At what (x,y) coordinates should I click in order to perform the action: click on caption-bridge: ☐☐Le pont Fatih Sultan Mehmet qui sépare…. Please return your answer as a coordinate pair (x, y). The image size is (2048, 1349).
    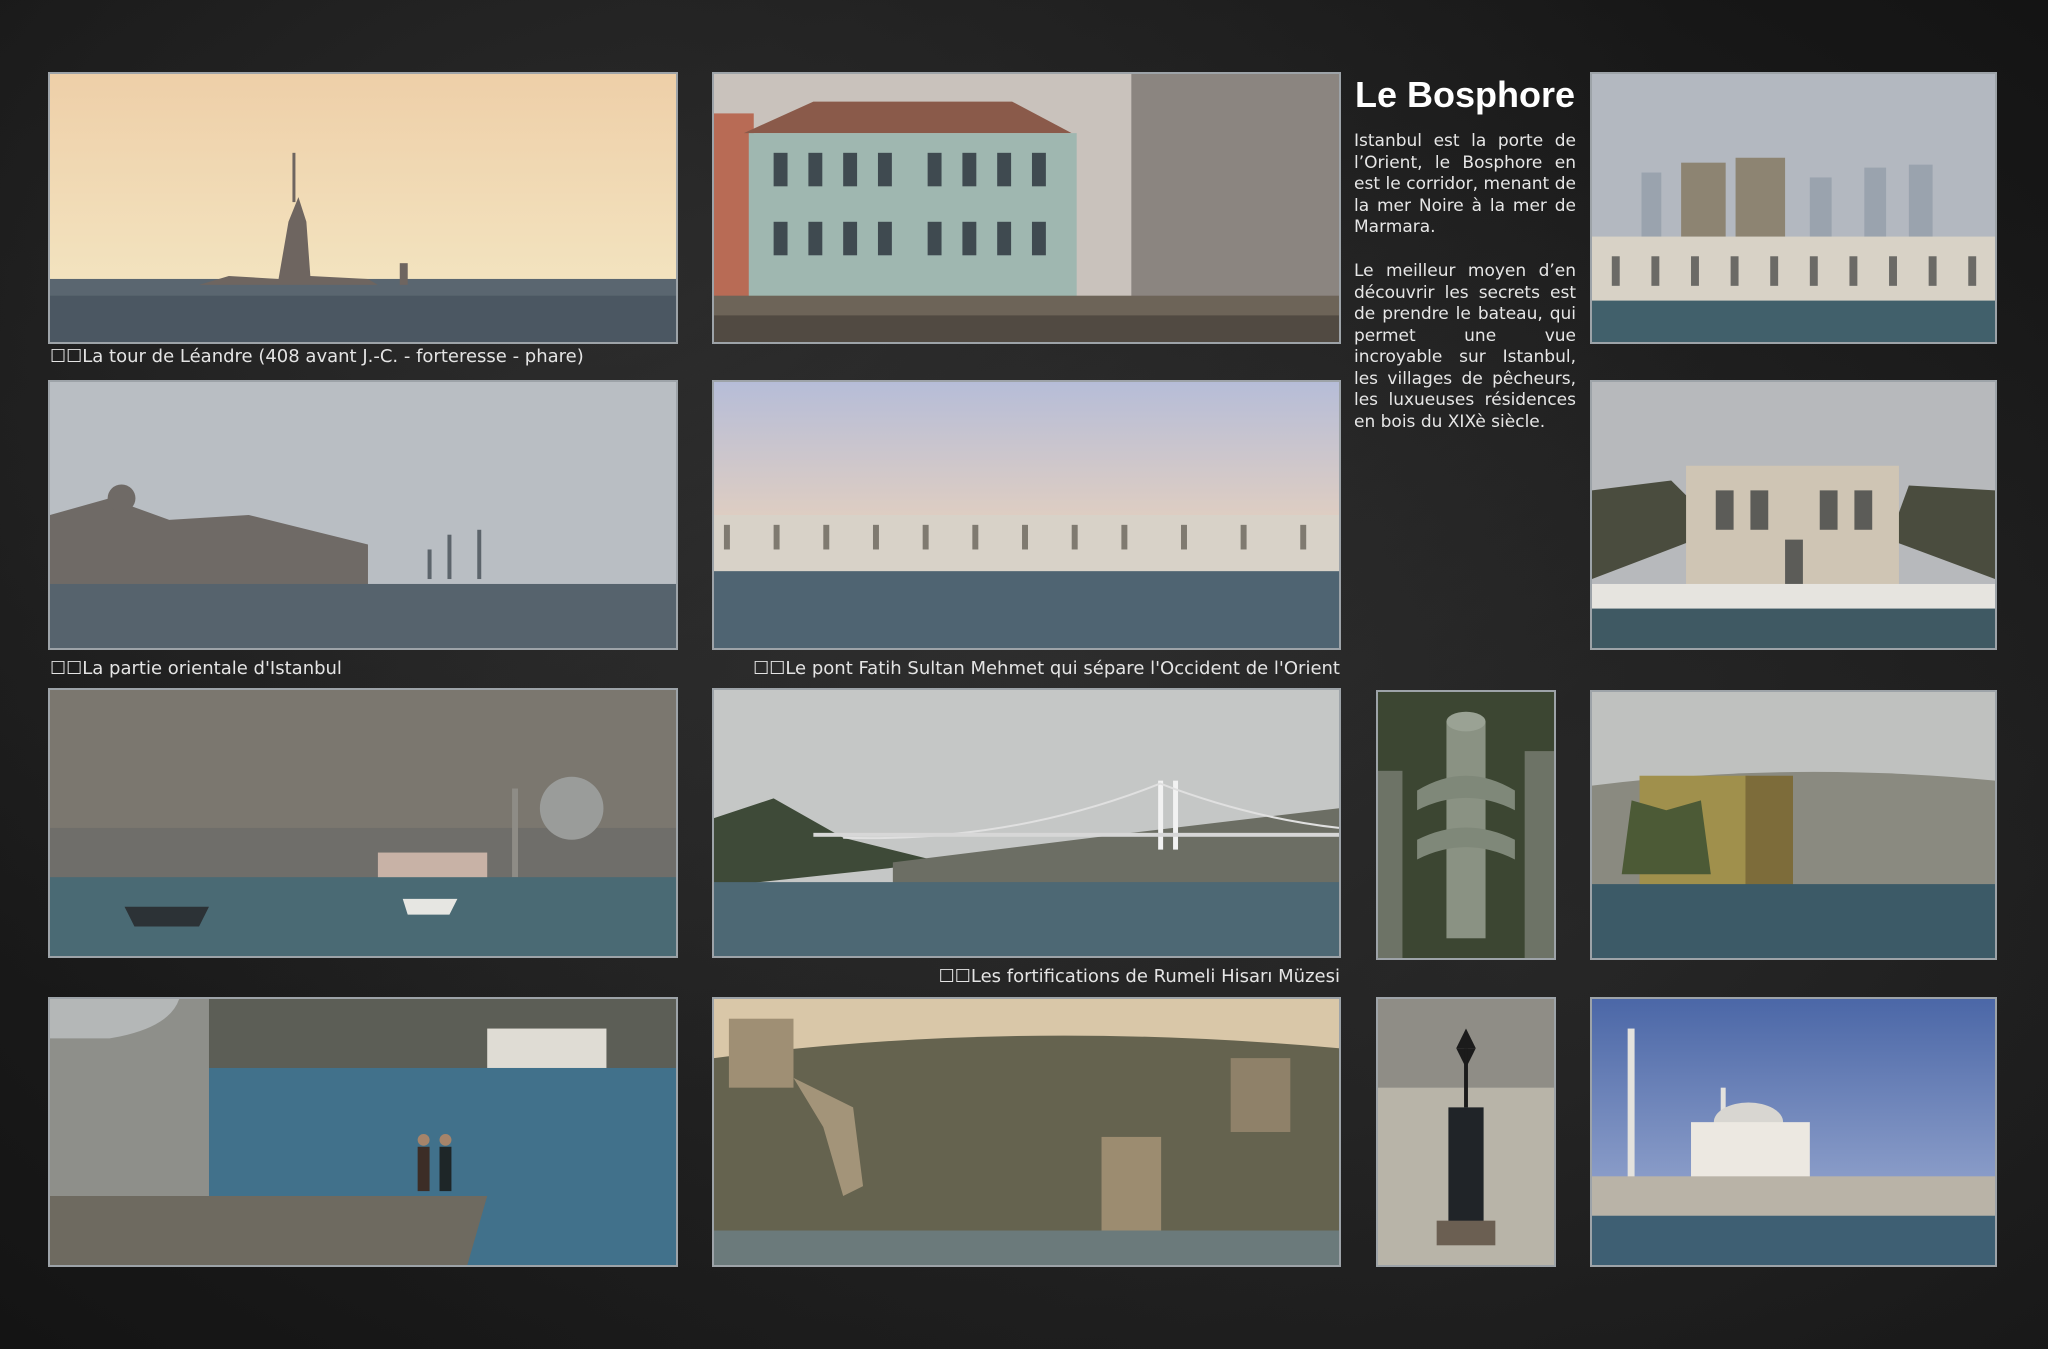
    Looking at the image, I should click on (1046, 668).